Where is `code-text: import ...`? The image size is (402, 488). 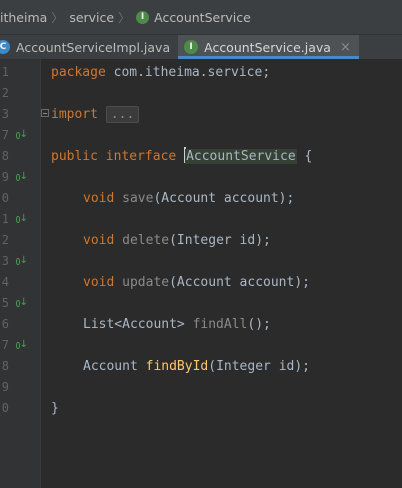
code-text: import ... is located at coordinates (95, 114).